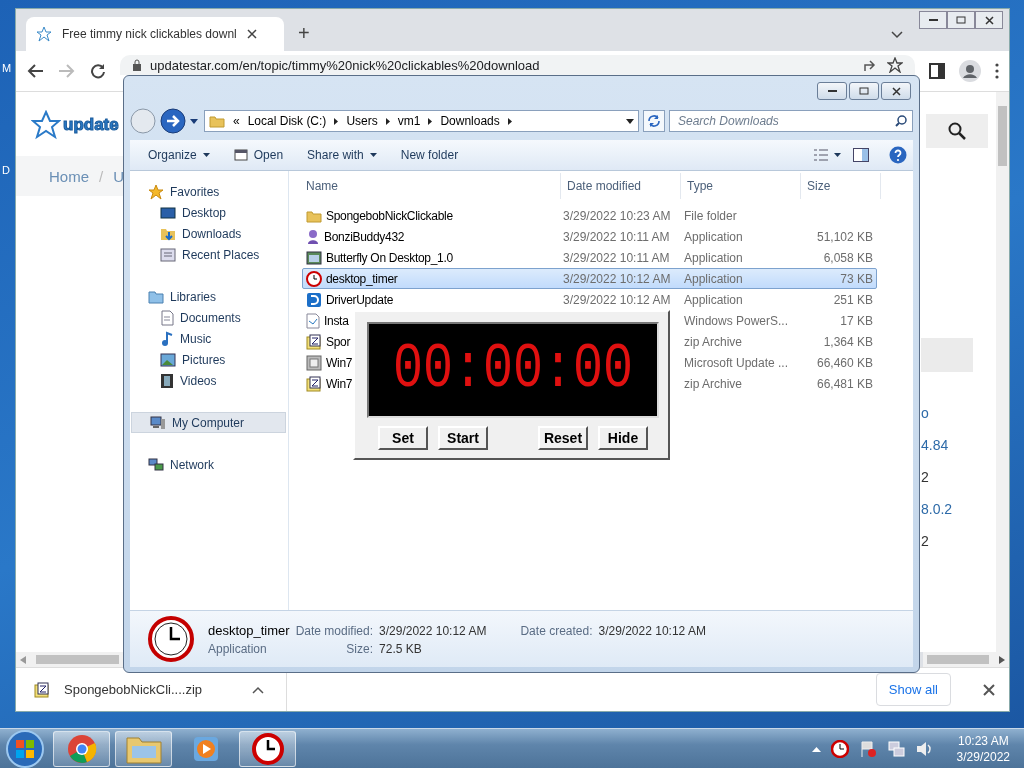 The height and width of the screenshot is (768, 1024). I want to click on vertical-scrollbar, so click(1002, 372).